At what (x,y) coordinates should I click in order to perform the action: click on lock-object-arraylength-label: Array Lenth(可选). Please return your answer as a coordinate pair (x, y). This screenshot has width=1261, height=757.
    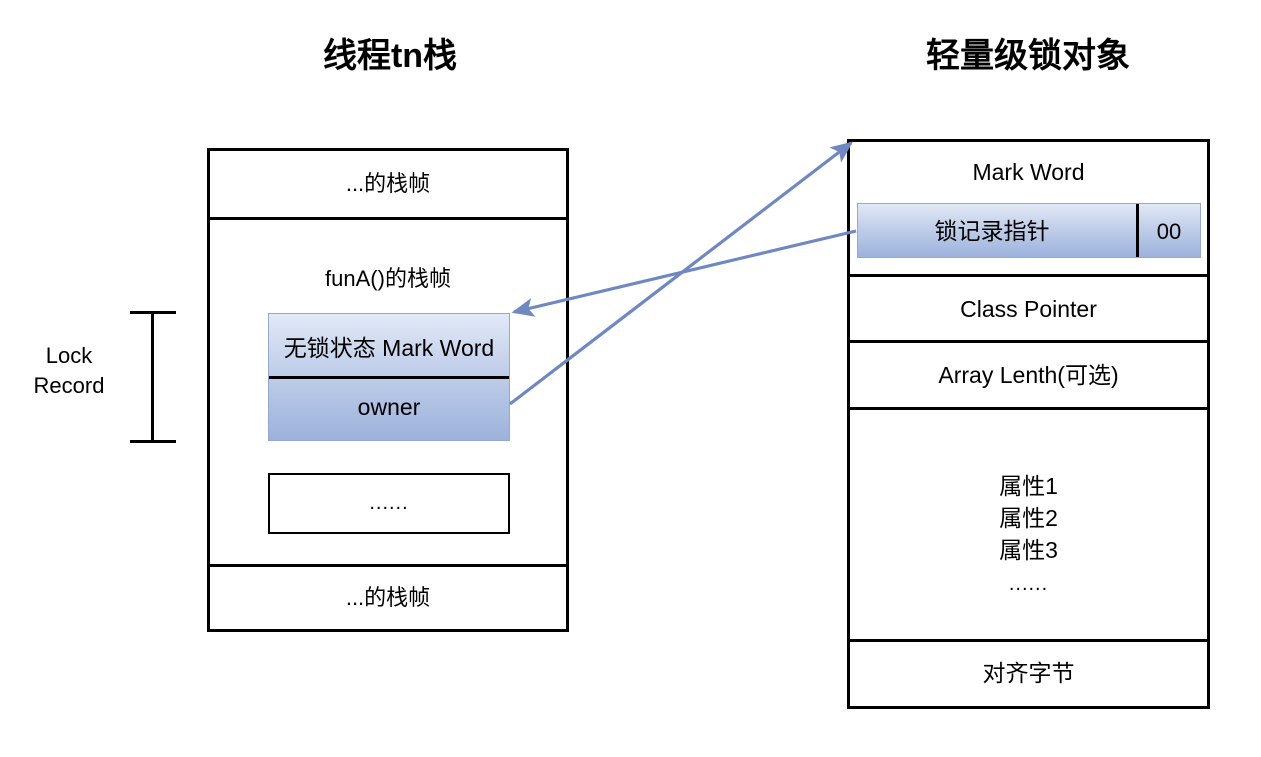
    Looking at the image, I should click on (1028, 375).